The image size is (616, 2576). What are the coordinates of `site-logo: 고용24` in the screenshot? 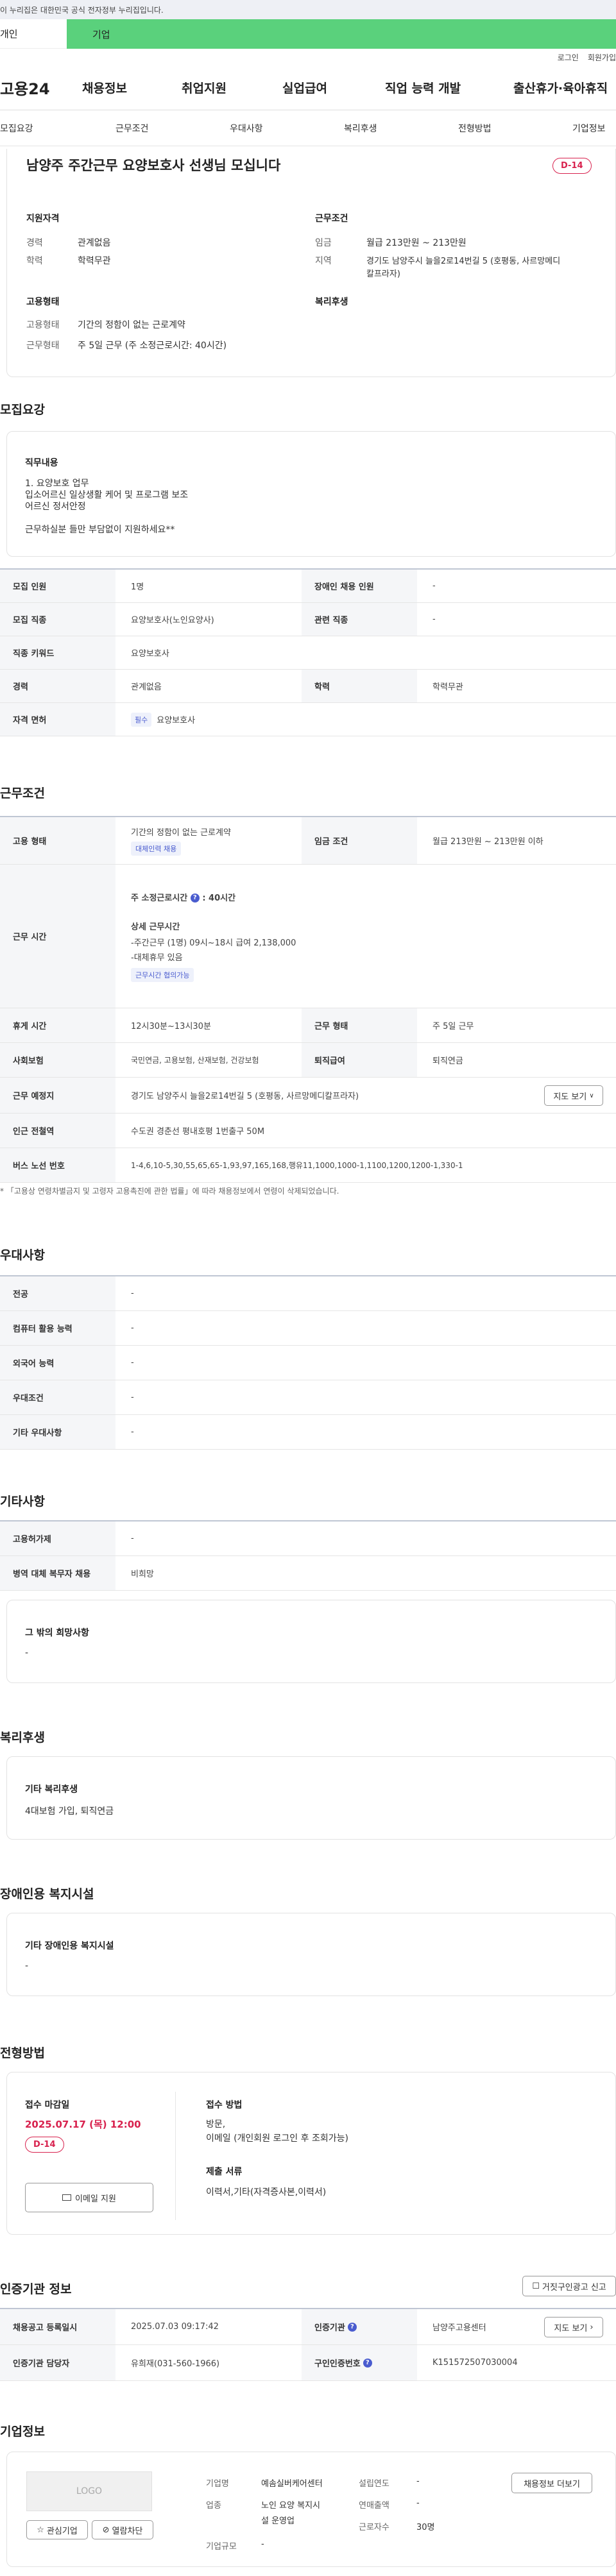 It's located at (34, 87).